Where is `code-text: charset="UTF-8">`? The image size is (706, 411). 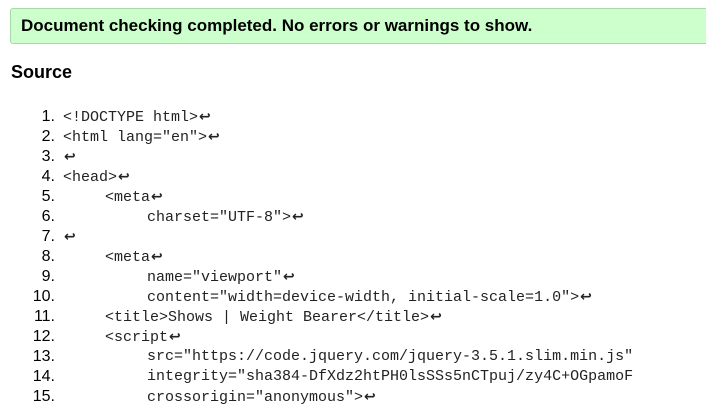 code-text: charset="UTF-8"> is located at coordinates (219, 217).